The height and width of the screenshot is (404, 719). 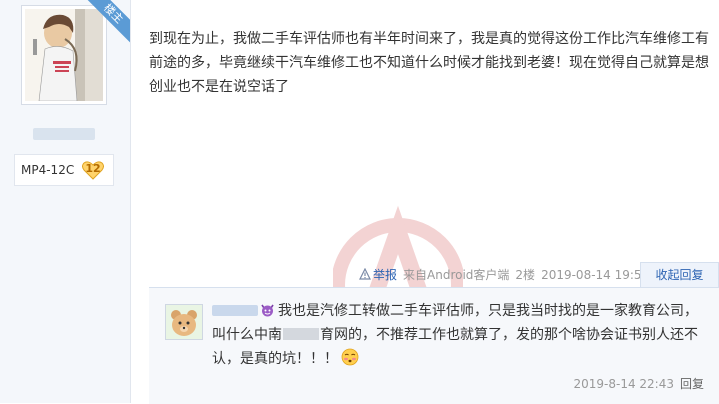 I want to click on post-line: 前途的多，毕竟继续干汽车维修工也不知道什么时候才能找到老婆！现在觉得自己就算是想, so click(x=429, y=63).